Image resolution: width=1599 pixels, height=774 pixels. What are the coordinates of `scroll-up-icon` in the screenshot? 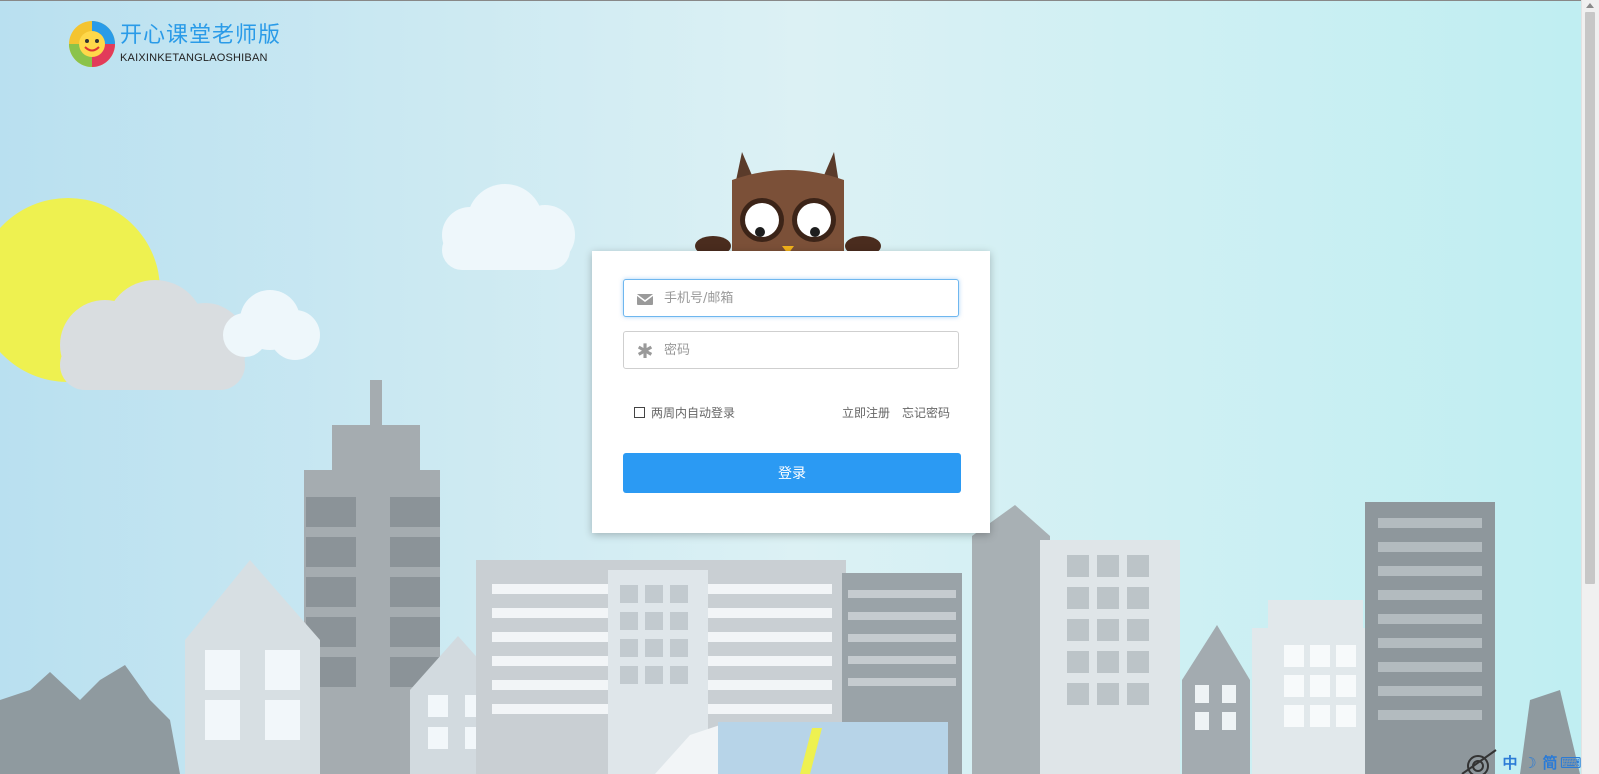 It's located at (1590, 5).